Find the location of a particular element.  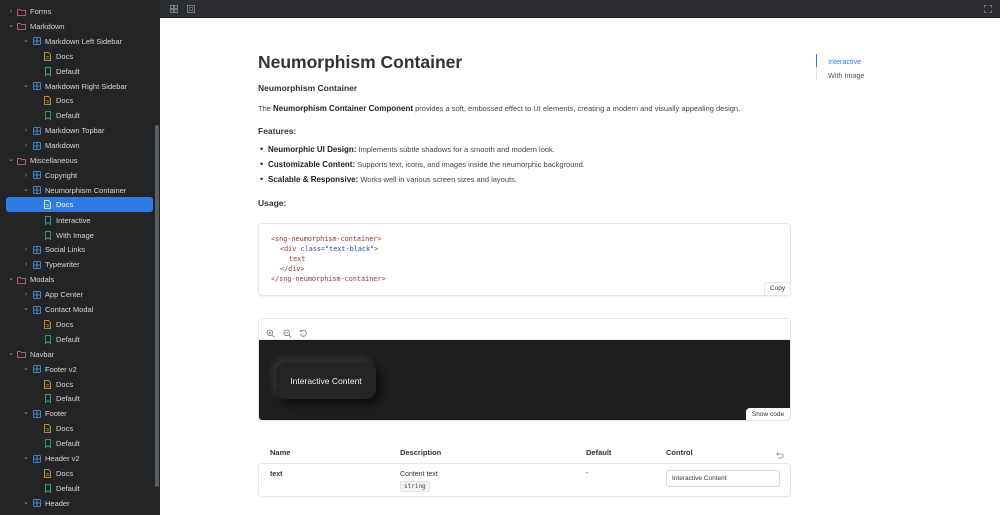

toc-item-with-image: With Image is located at coordinates (846, 75).